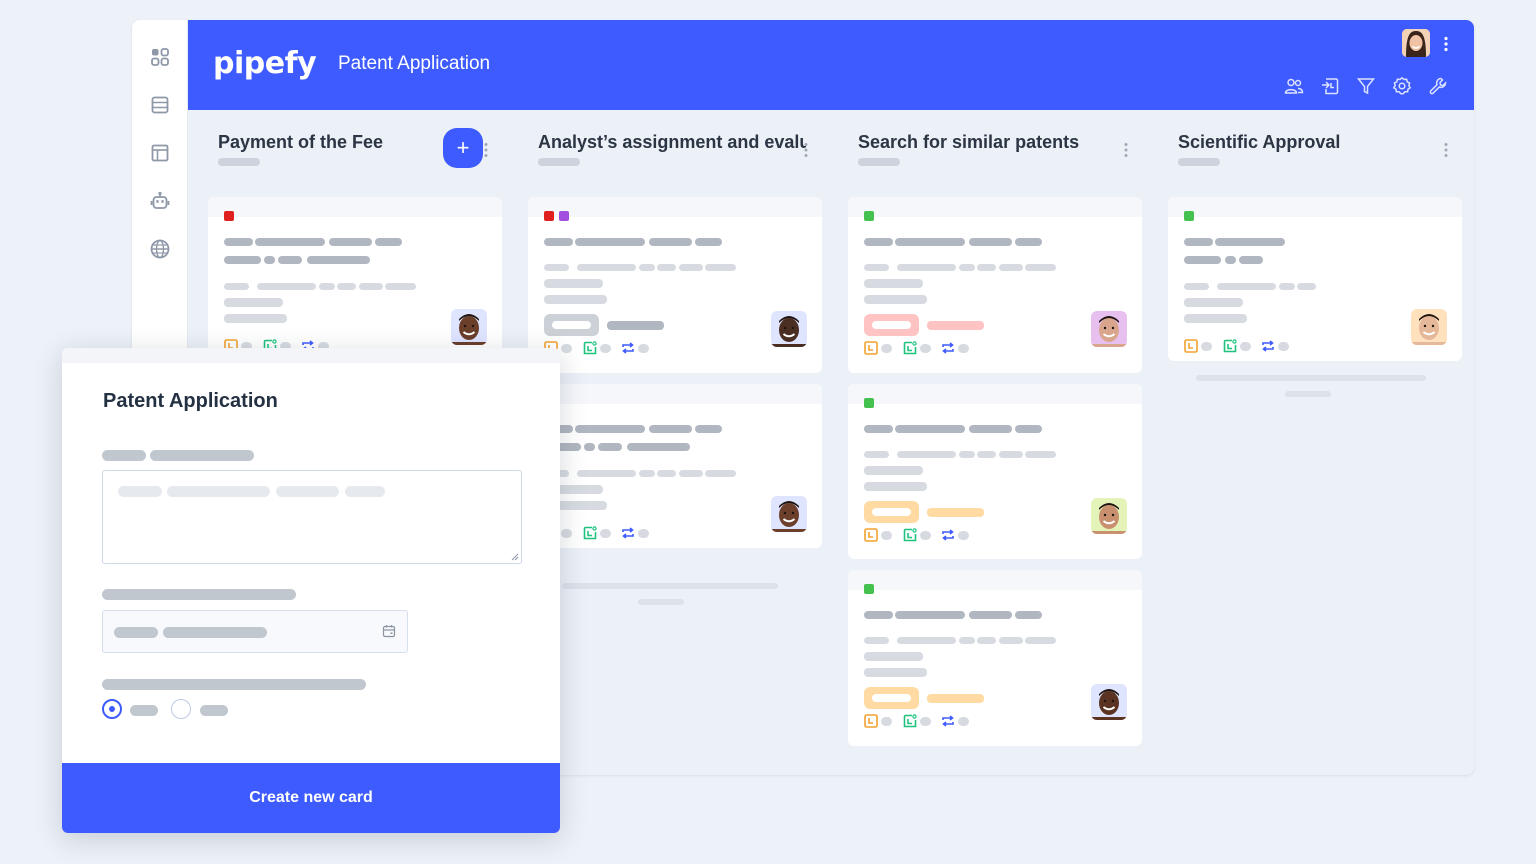 The image size is (1536, 864). What do you see at coordinates (214, 710) in the screenshot?
I see `radio-label-placeholder` at bounding box center [214, 710].